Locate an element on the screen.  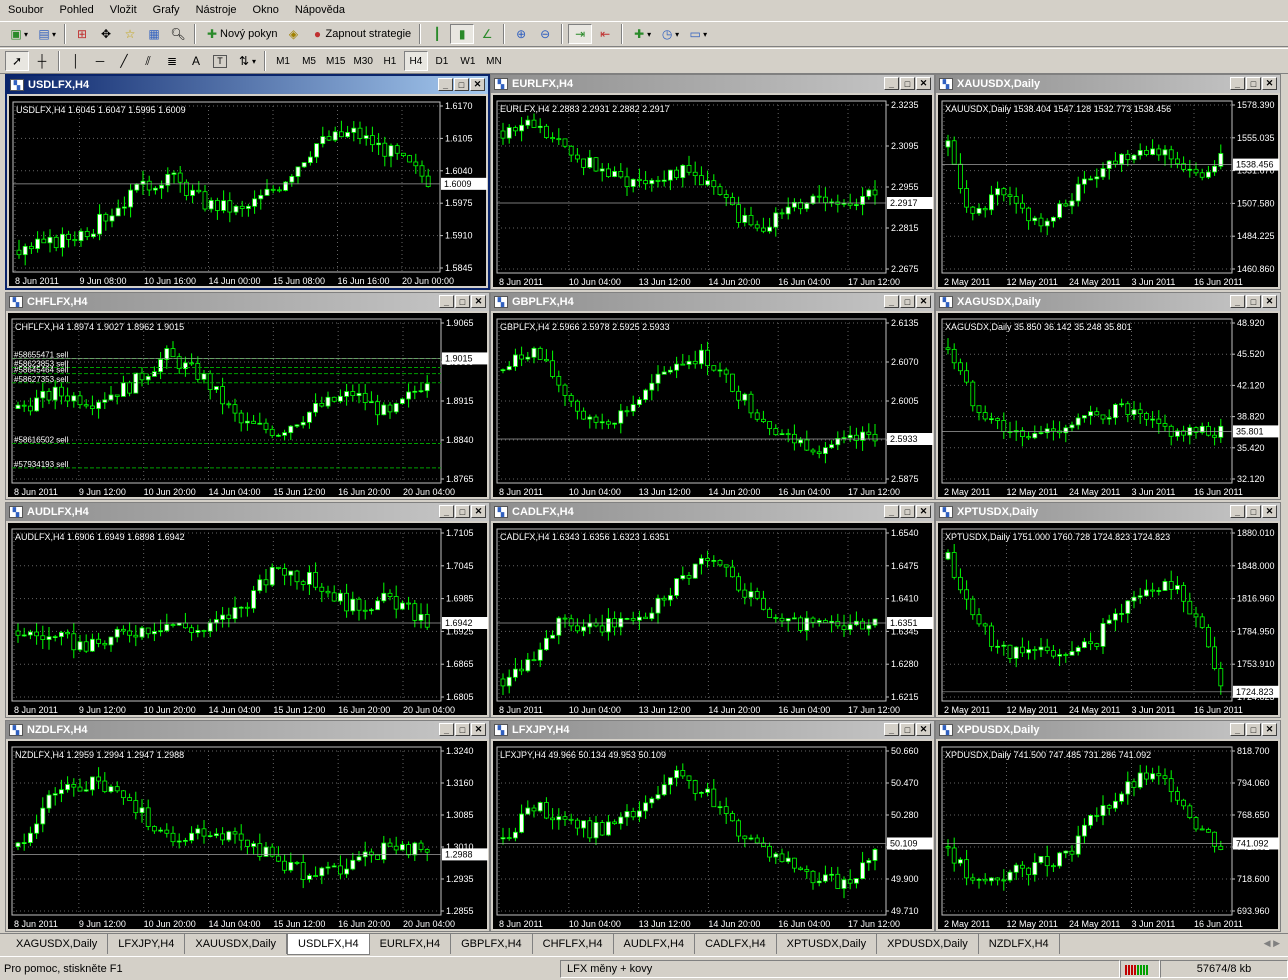
candle-chart-button: ▮ is located at coordinates (462, 34).